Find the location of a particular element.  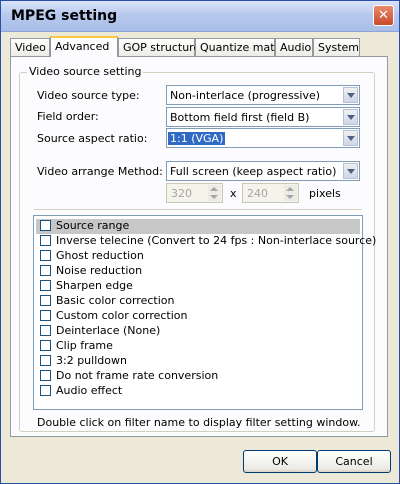

height-value: 240 is located at coordinates (257, 193).